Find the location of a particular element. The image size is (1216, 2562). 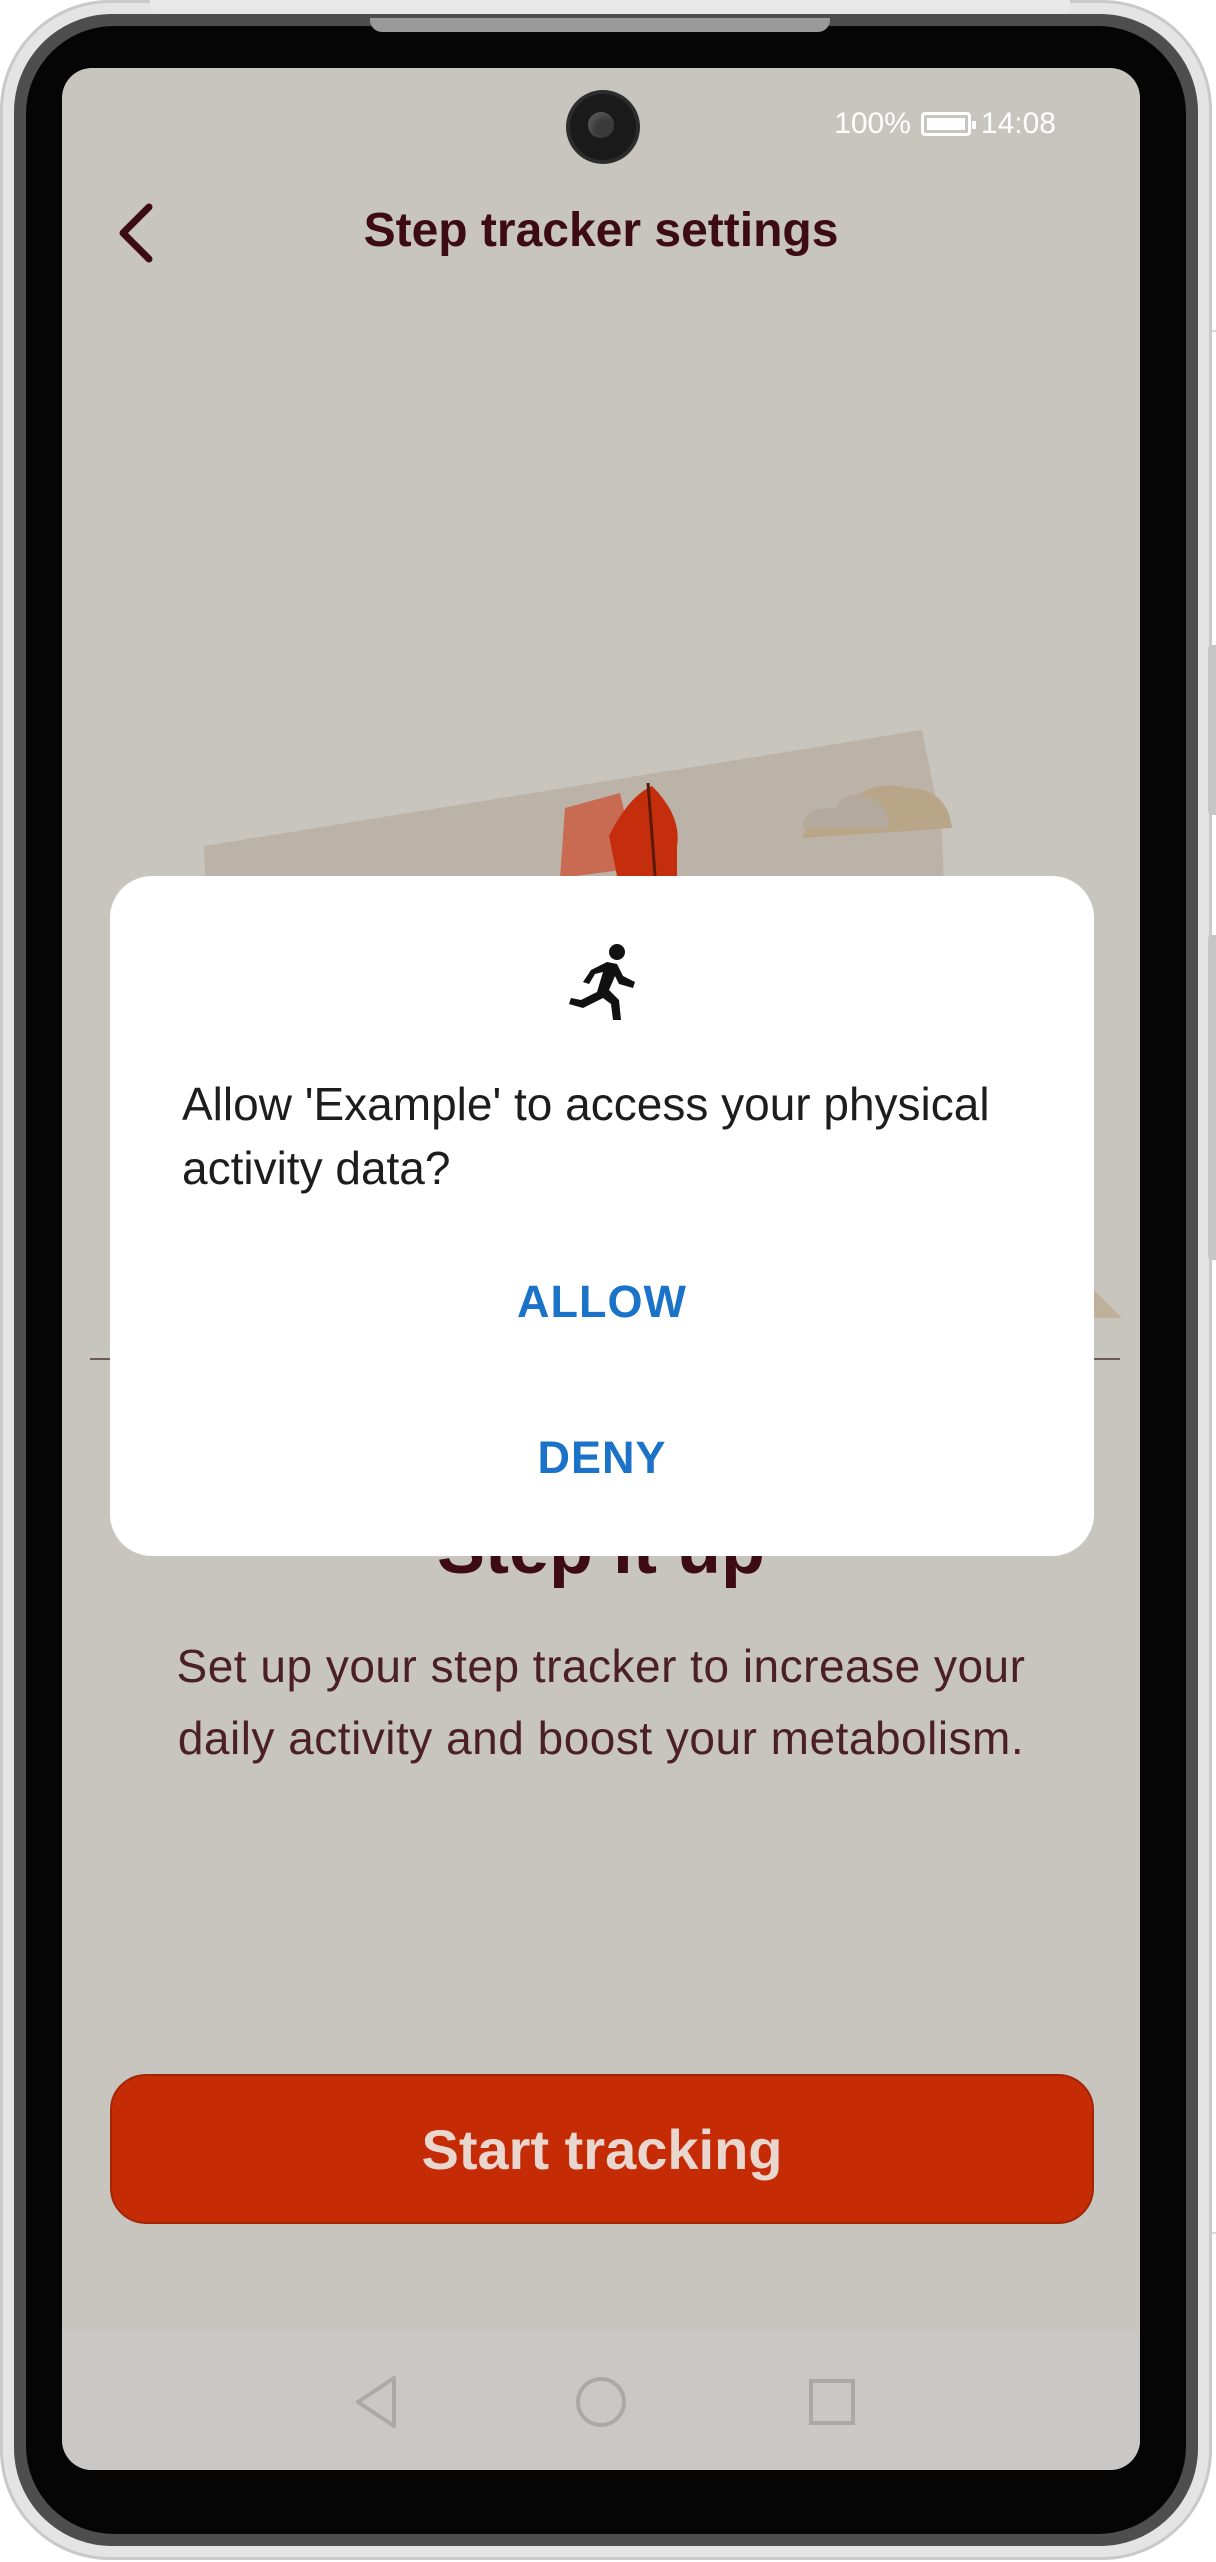

nav-home-button is located at coordinates (601, 2402).